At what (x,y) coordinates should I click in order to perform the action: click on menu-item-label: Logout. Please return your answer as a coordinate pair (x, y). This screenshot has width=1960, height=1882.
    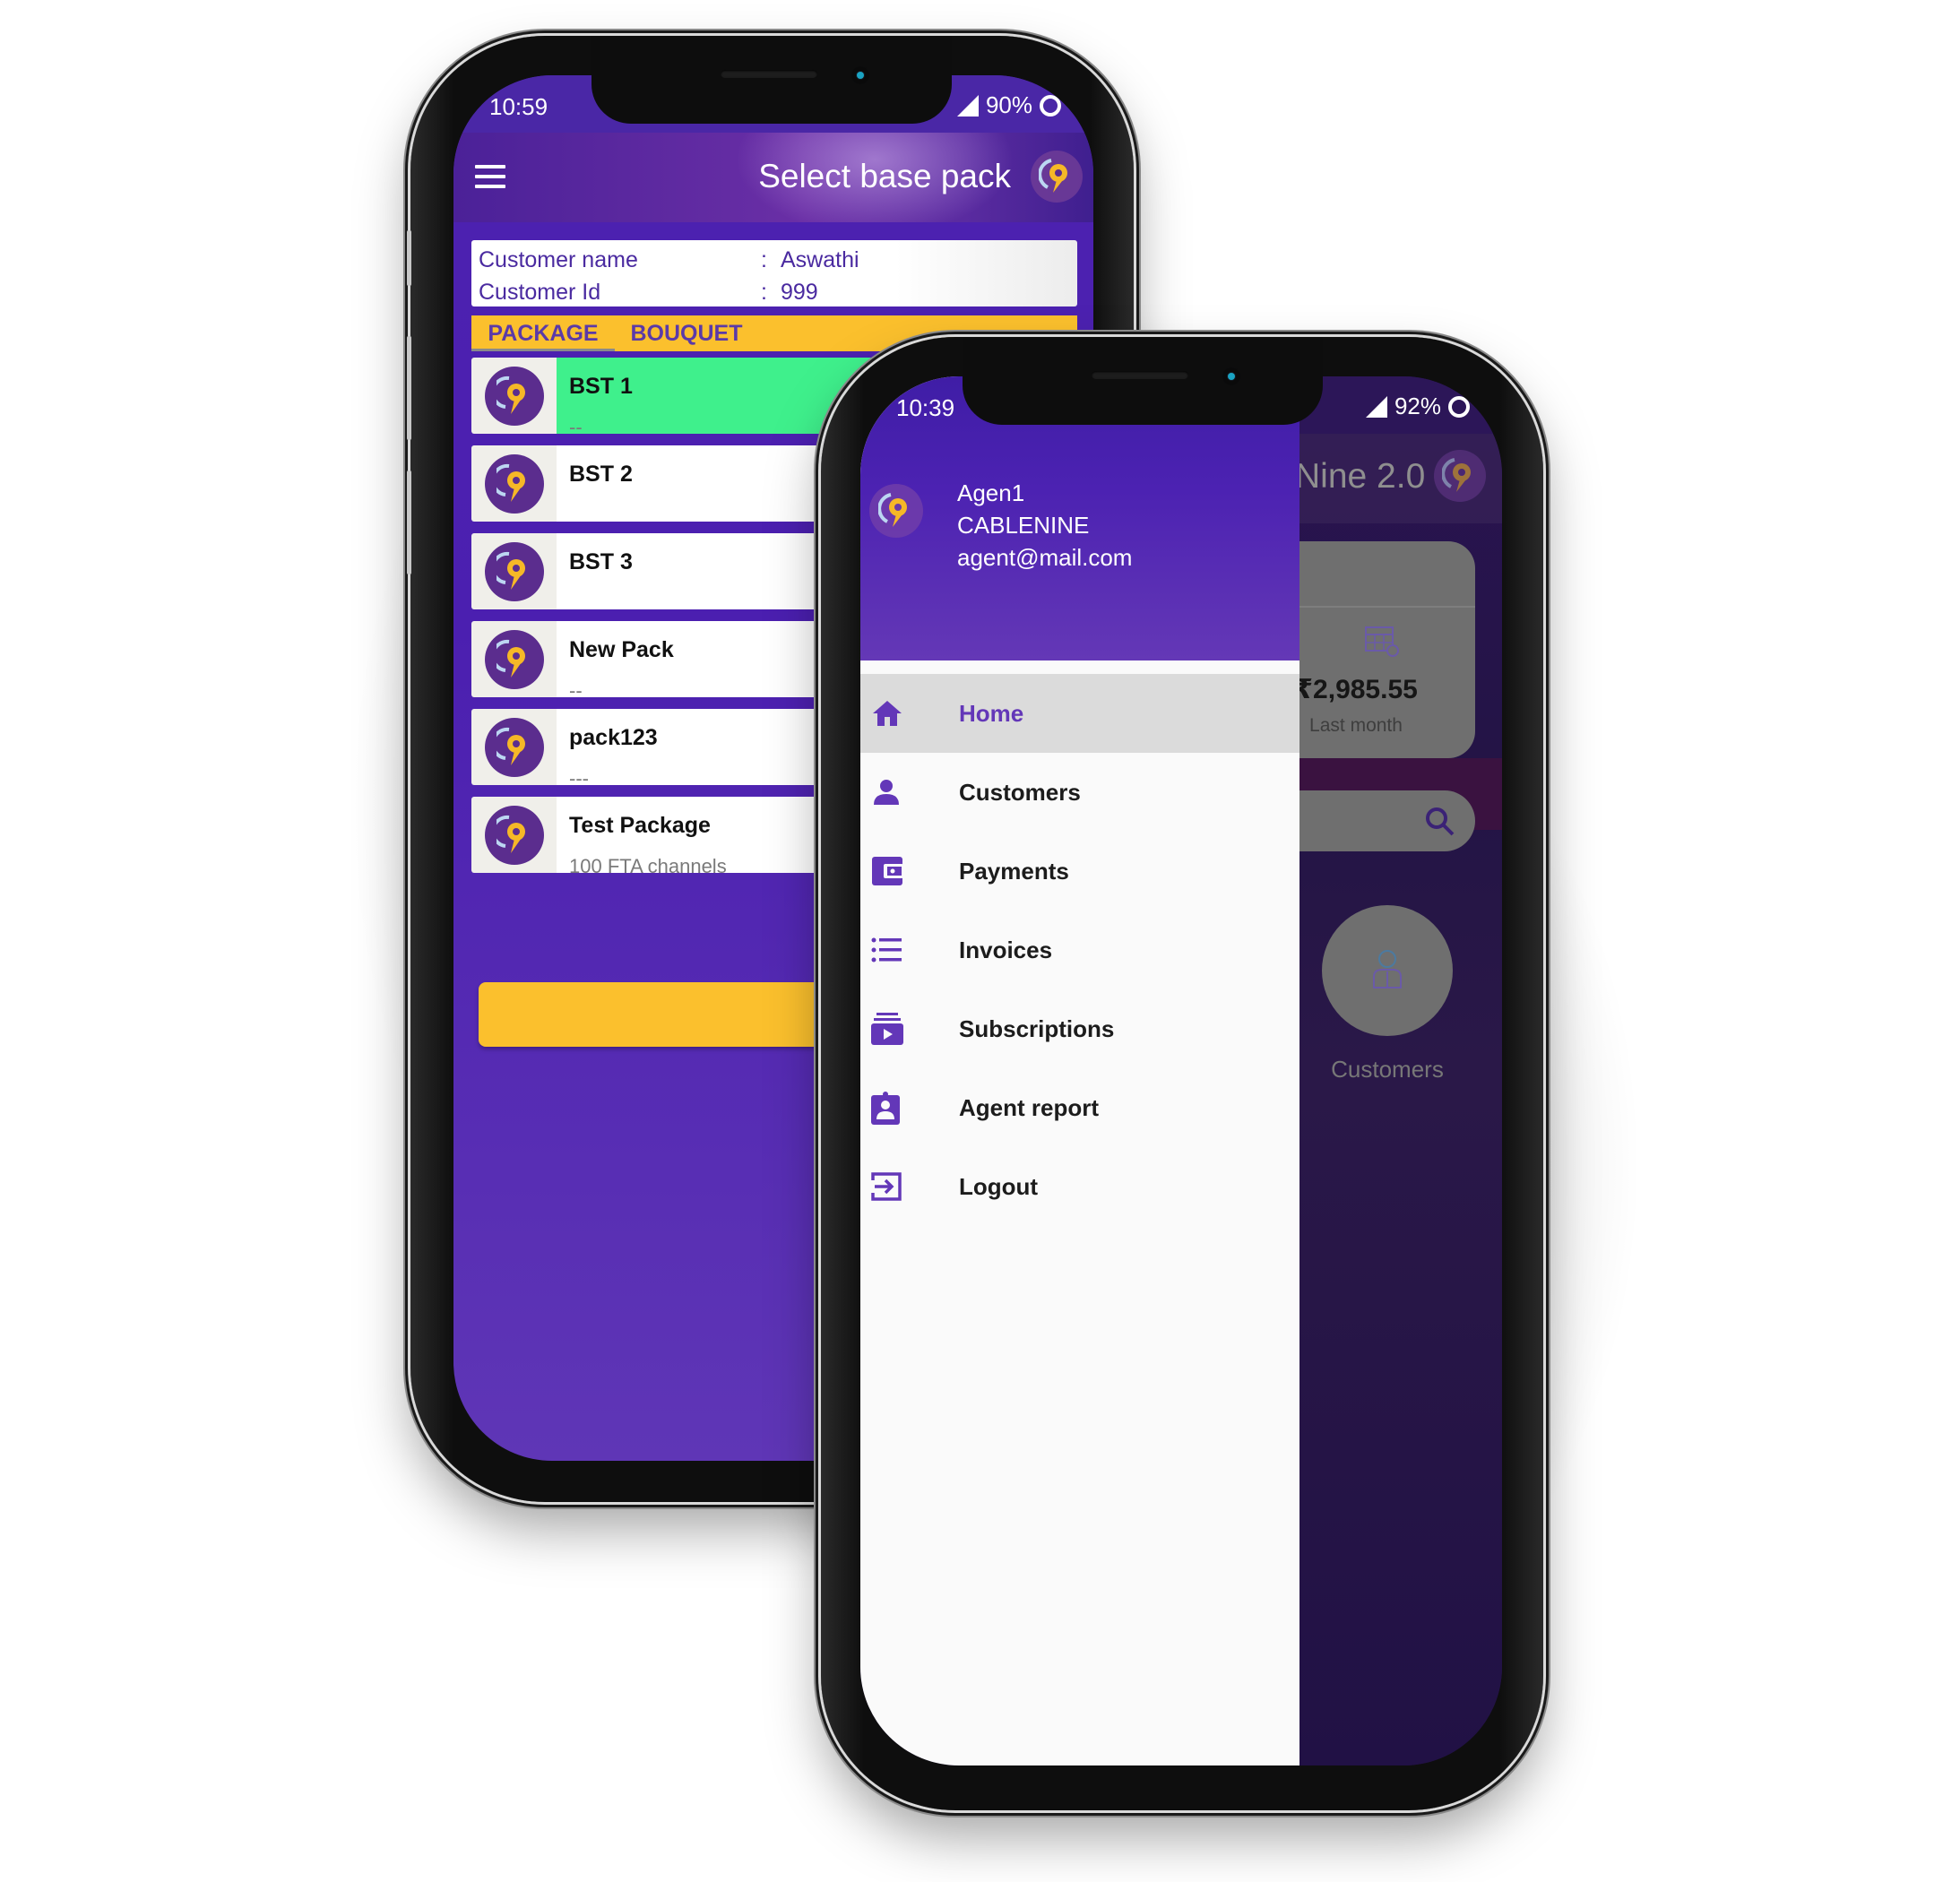
    Looking at the image, I should click on (999, 1186).